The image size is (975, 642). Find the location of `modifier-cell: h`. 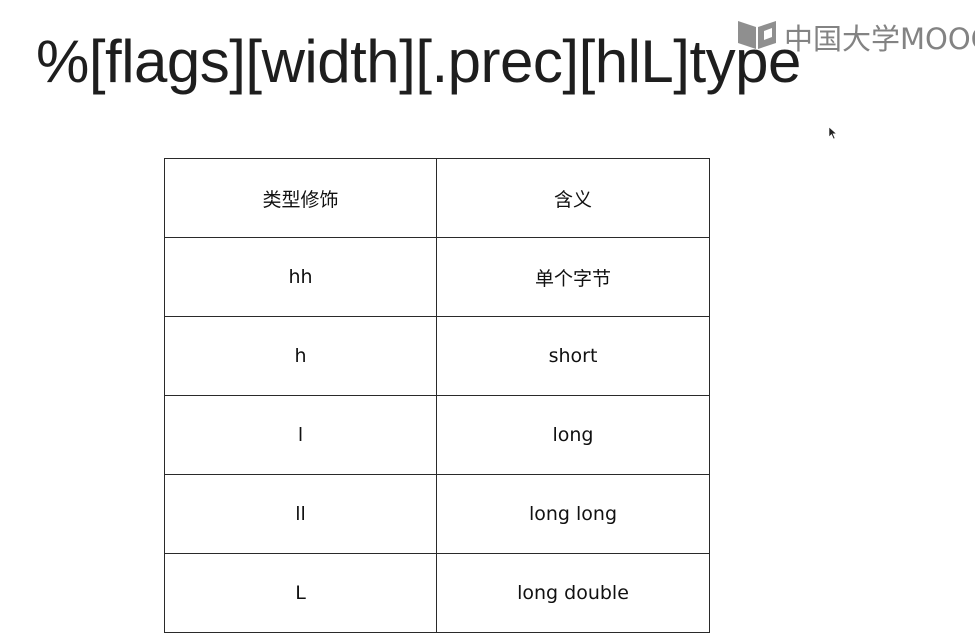

modifier-cell: h is located at coordinates (300, 356).